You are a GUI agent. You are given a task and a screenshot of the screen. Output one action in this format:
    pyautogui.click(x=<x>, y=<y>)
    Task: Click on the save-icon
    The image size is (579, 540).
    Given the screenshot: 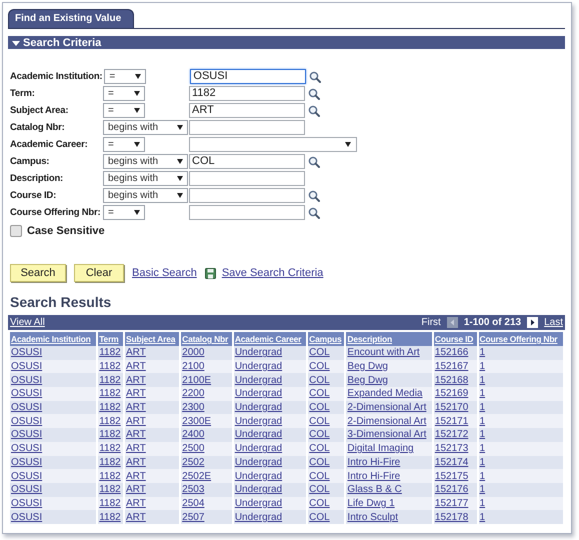 What is the action you would take?
    pyautogui.click(x=210, y=273)
    